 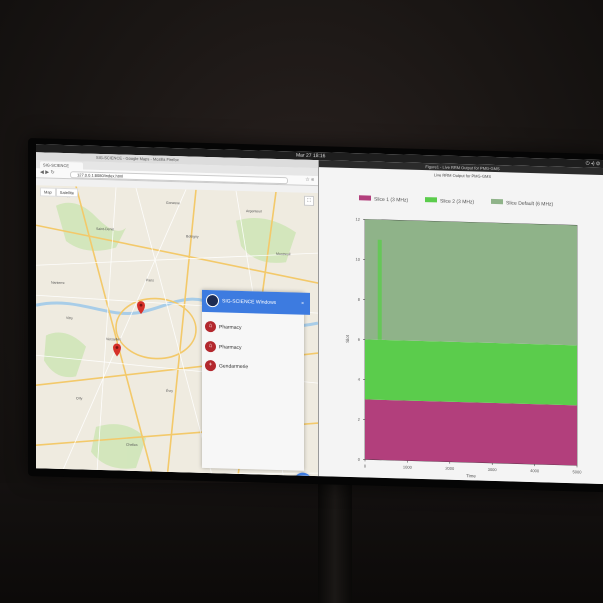 What do you see at coordinates (249, 302) in the screenshot?
I see `panel-title: SIG-SCIENCE Windows` at bounding box center [249, 302].